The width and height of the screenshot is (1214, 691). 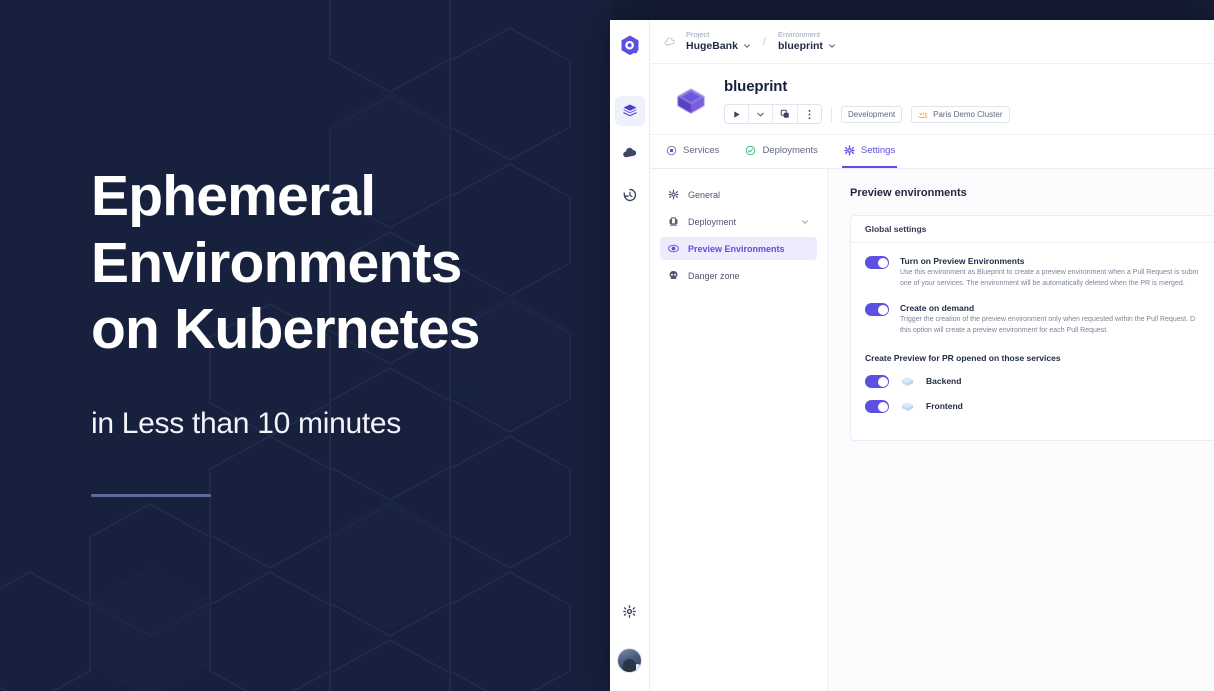 I want to click on tab-services: Services, so click(x=692, y=151).